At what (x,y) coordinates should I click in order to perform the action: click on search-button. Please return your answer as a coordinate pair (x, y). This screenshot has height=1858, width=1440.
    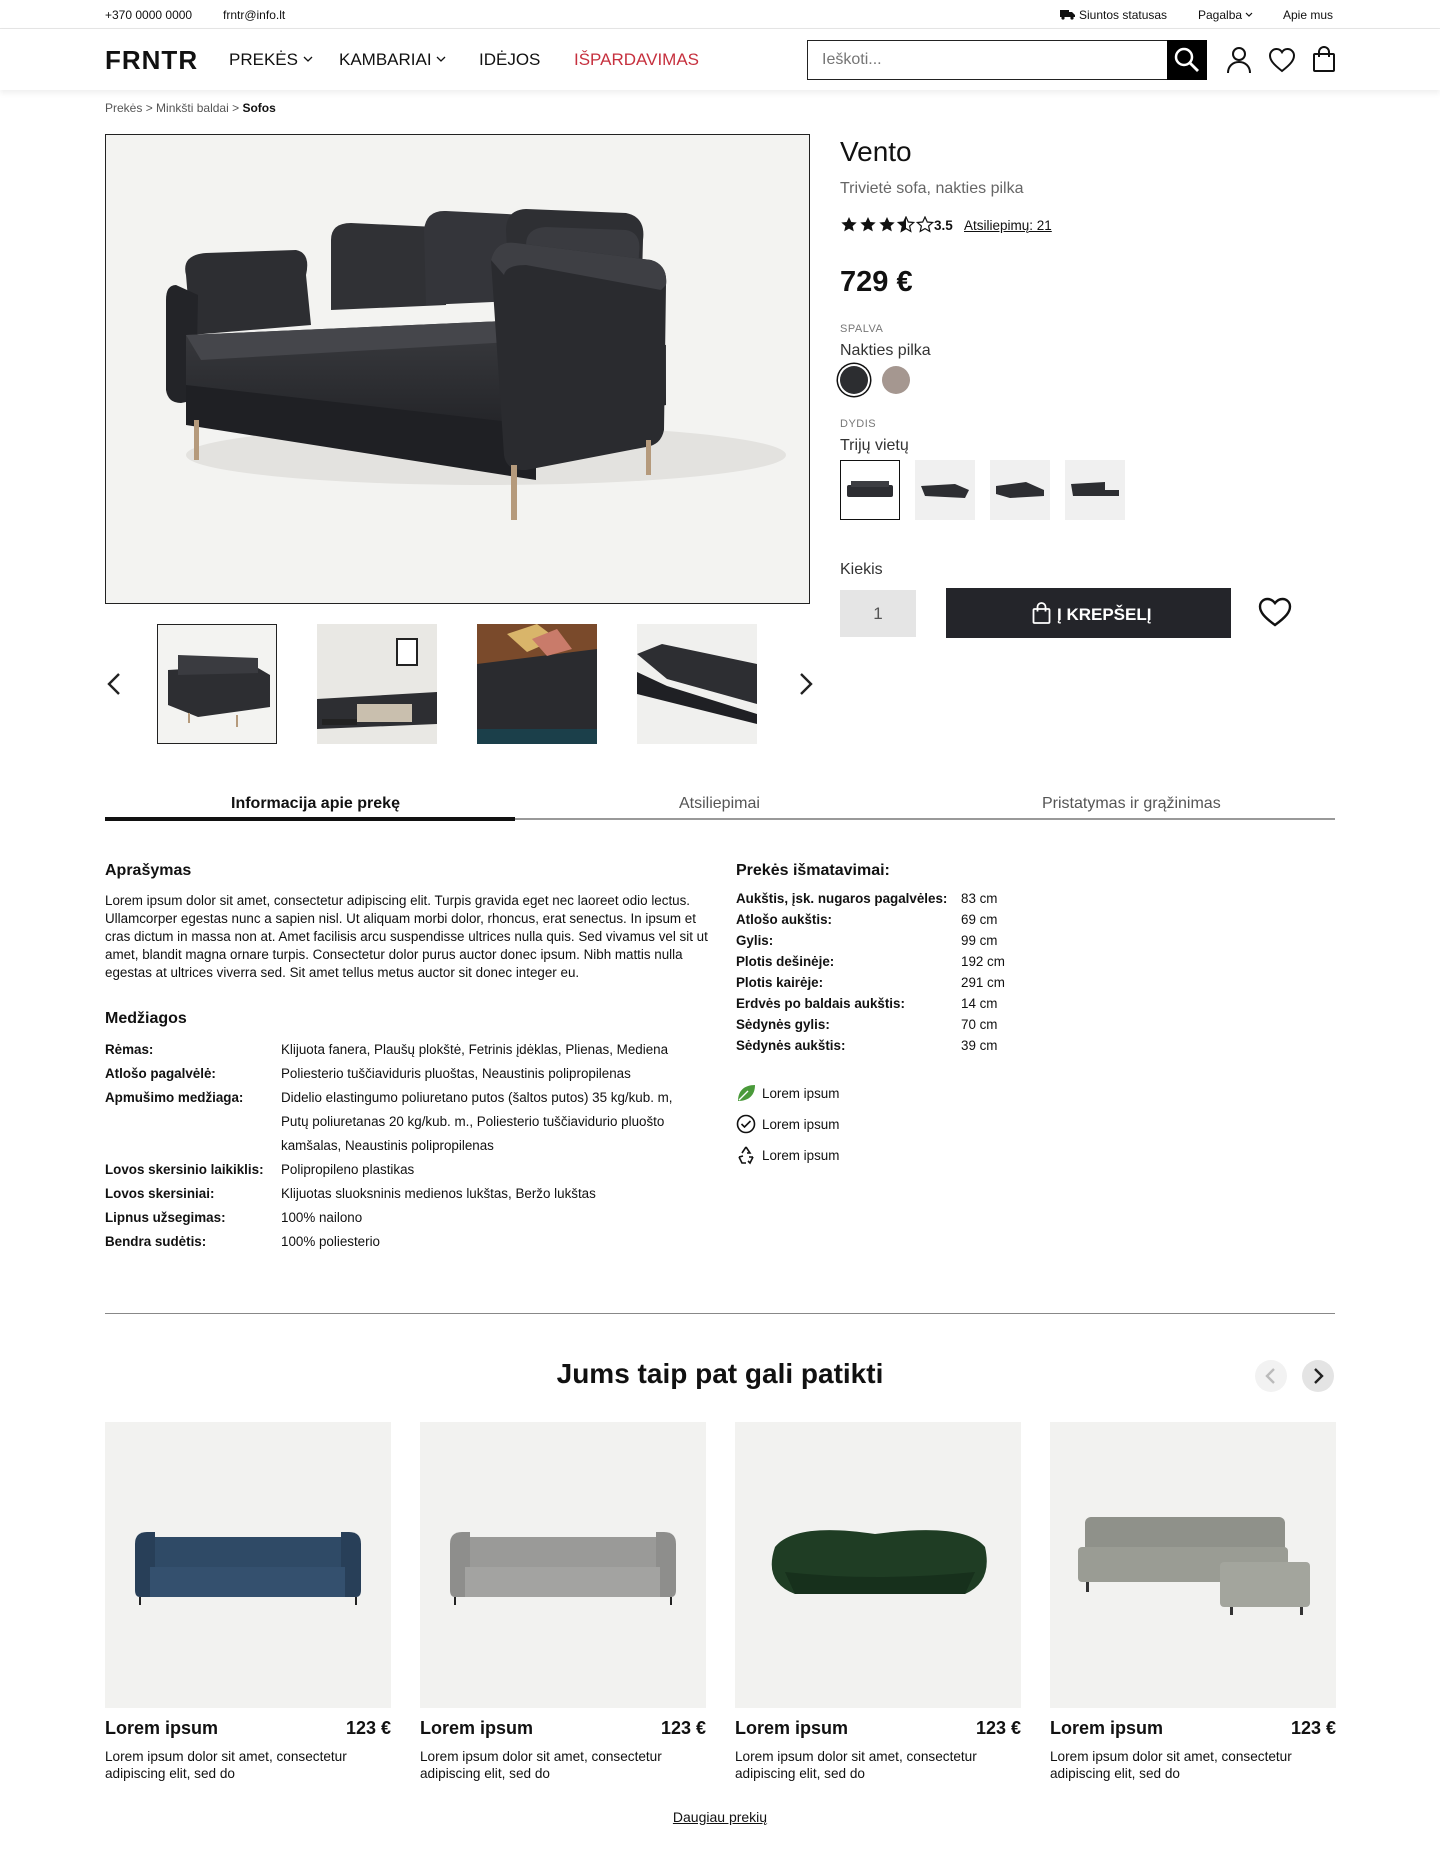
    Looking at the image, I should click on (1187, 60).